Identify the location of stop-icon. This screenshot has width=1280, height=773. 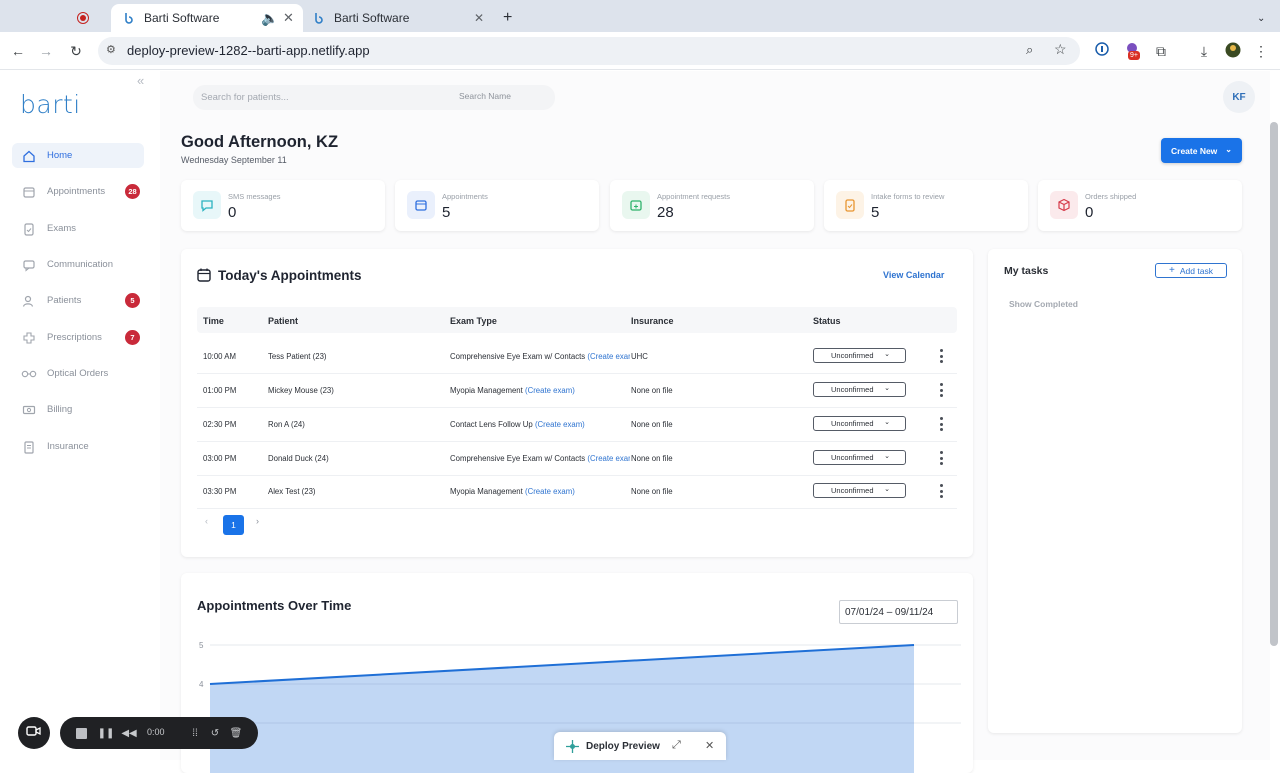
(81, 733).